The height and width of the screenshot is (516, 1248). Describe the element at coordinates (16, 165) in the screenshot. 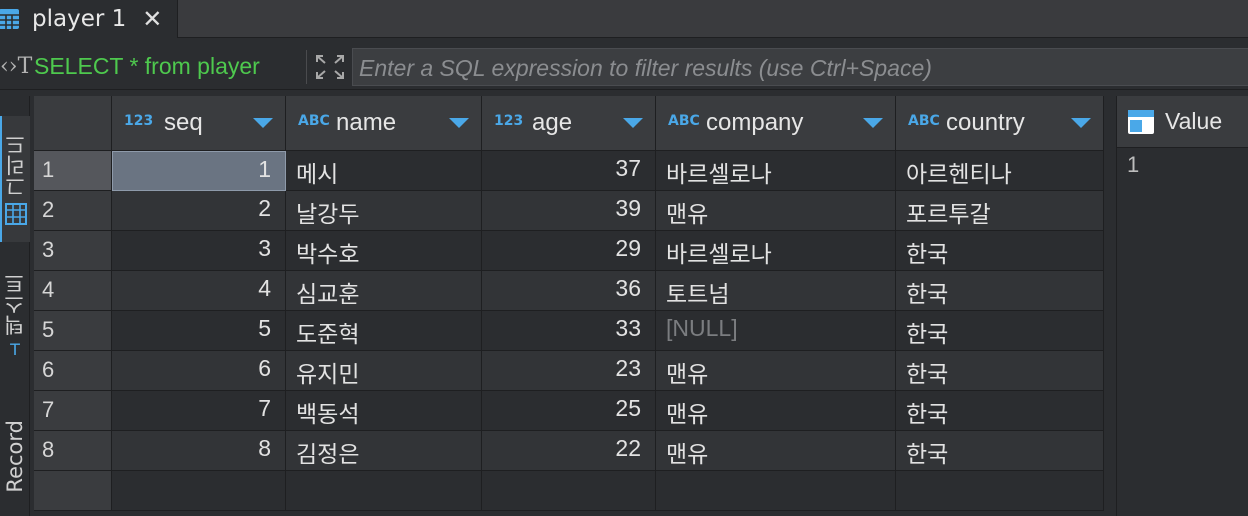

I see `tab-grid-label: 그리드` at that location.